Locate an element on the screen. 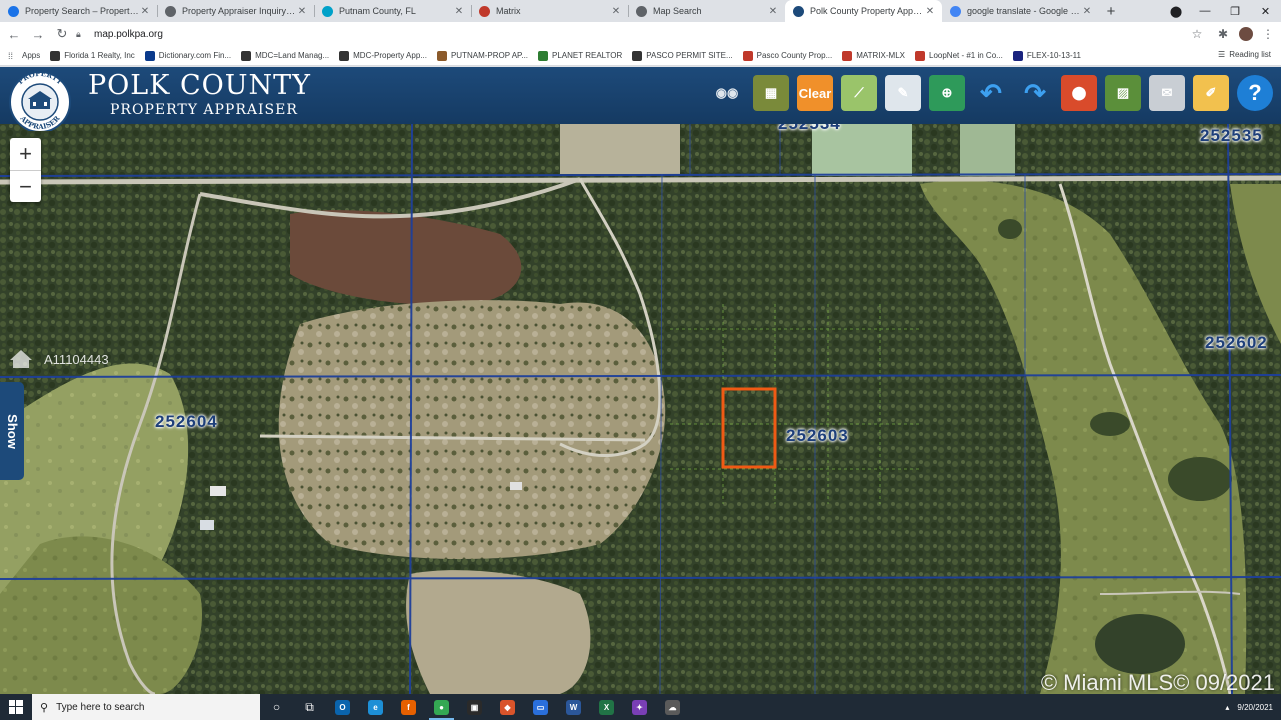 This screenshot has height=720, width=1281. parcel-label-252535: 252535 is located at coordinates (1231, 136).